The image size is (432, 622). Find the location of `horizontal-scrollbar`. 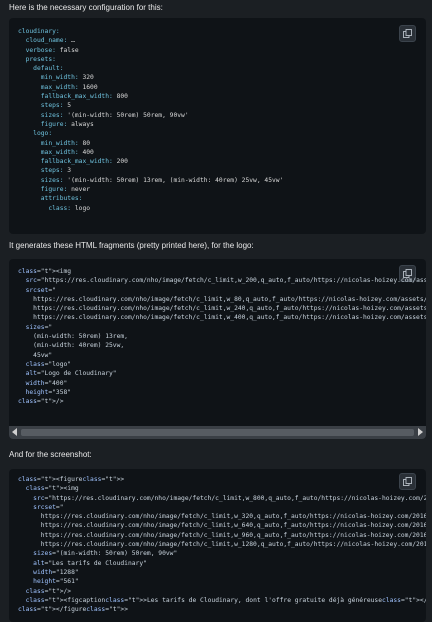

horizontal-scrollbar is located at coordinates (217, 432).